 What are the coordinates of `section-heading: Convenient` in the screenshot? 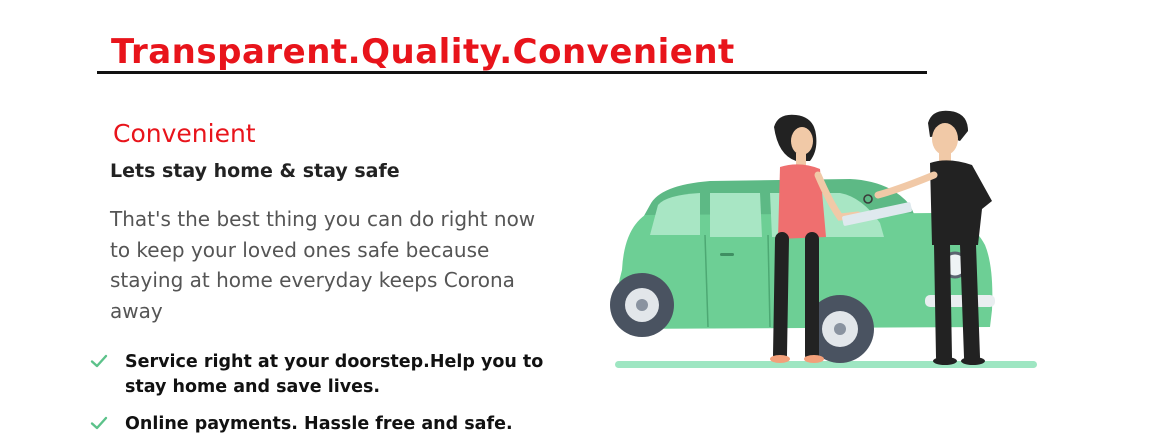 It's located at (184, 133).